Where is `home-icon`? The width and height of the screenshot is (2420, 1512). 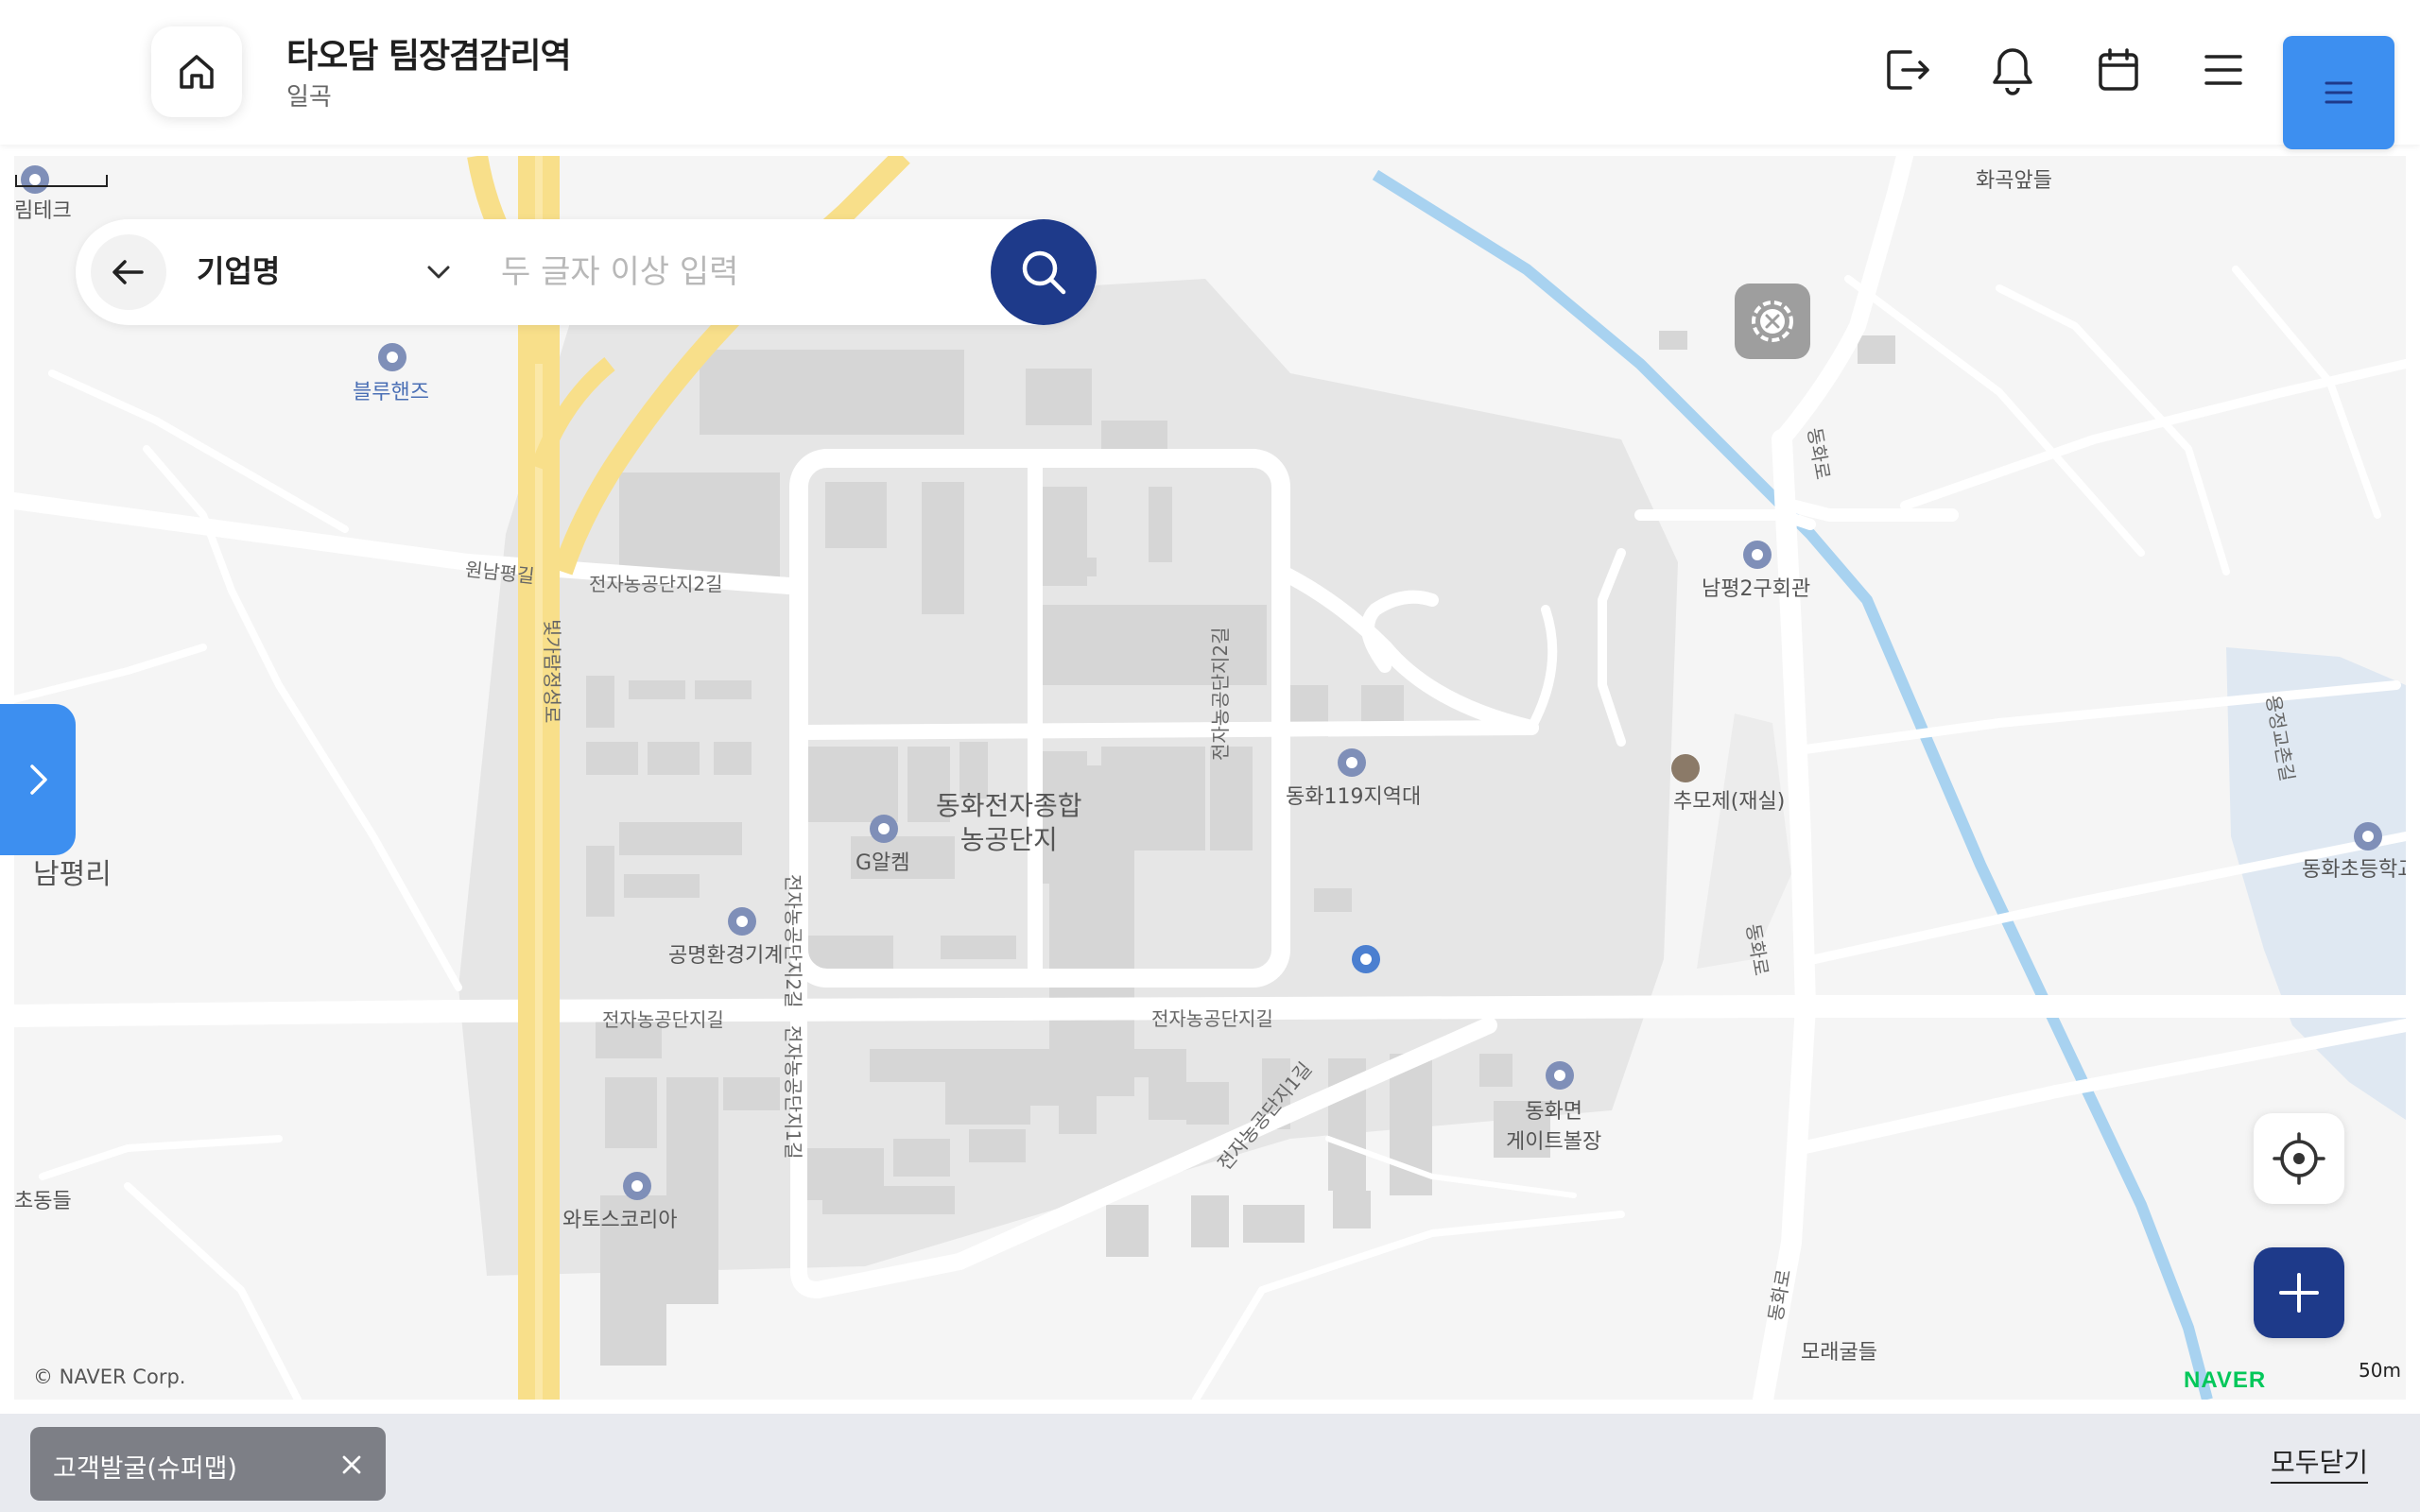
home-icon is located at coordinates (197, 72).